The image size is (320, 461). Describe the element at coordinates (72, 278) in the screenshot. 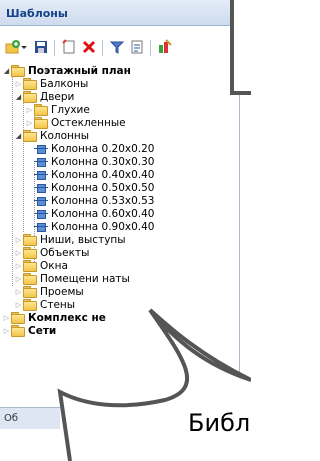

I see `tree-node-pomeshcheniya: ▷ Помещени наты` at that location.